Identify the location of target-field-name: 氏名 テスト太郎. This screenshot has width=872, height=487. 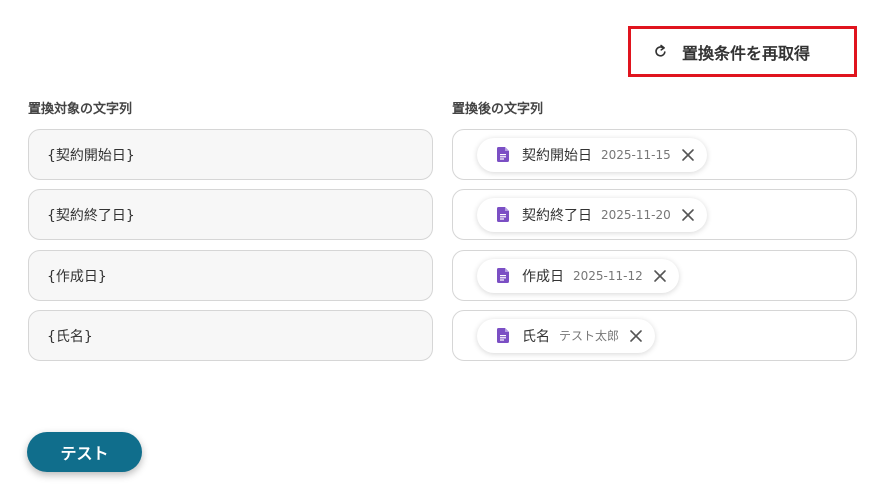
(654, 335).